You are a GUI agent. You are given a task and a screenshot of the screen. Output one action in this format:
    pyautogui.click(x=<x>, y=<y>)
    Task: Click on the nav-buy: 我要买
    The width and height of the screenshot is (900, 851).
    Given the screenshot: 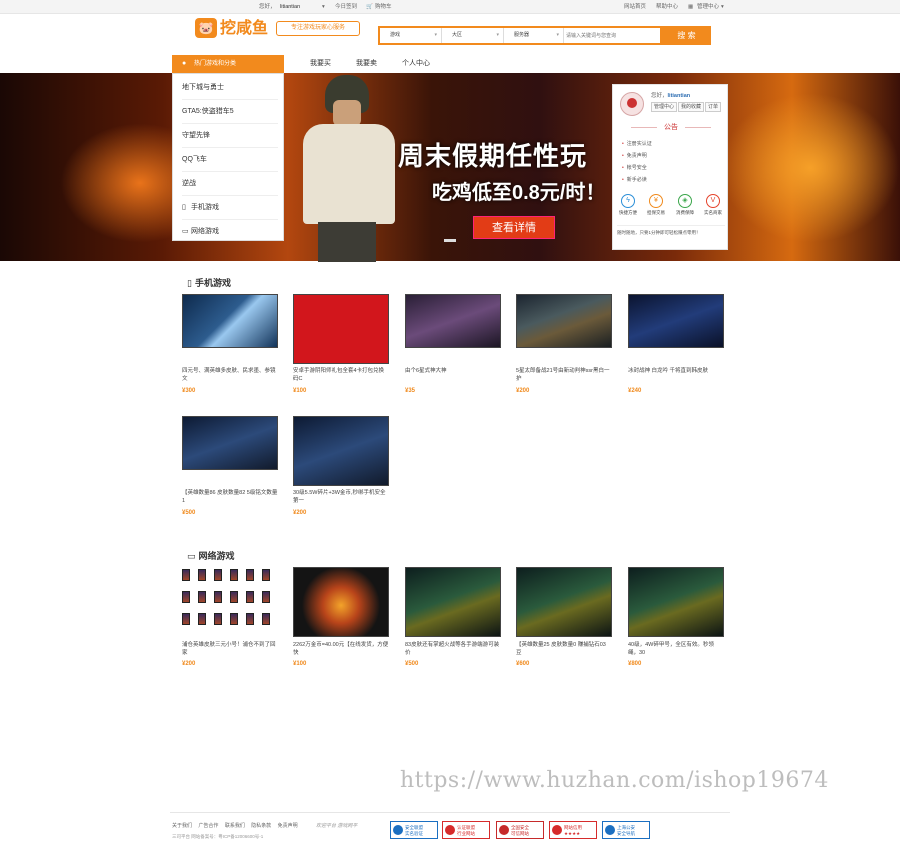 What is the action you would take?
    pyautogui.click(x=320, y=64)
    